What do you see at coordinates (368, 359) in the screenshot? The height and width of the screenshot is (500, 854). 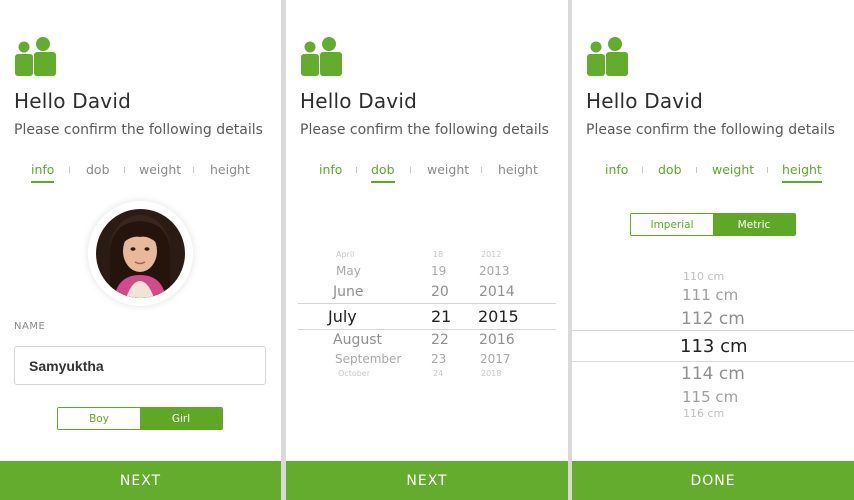 I see `month-option: September` at bounding box center [368, 359].